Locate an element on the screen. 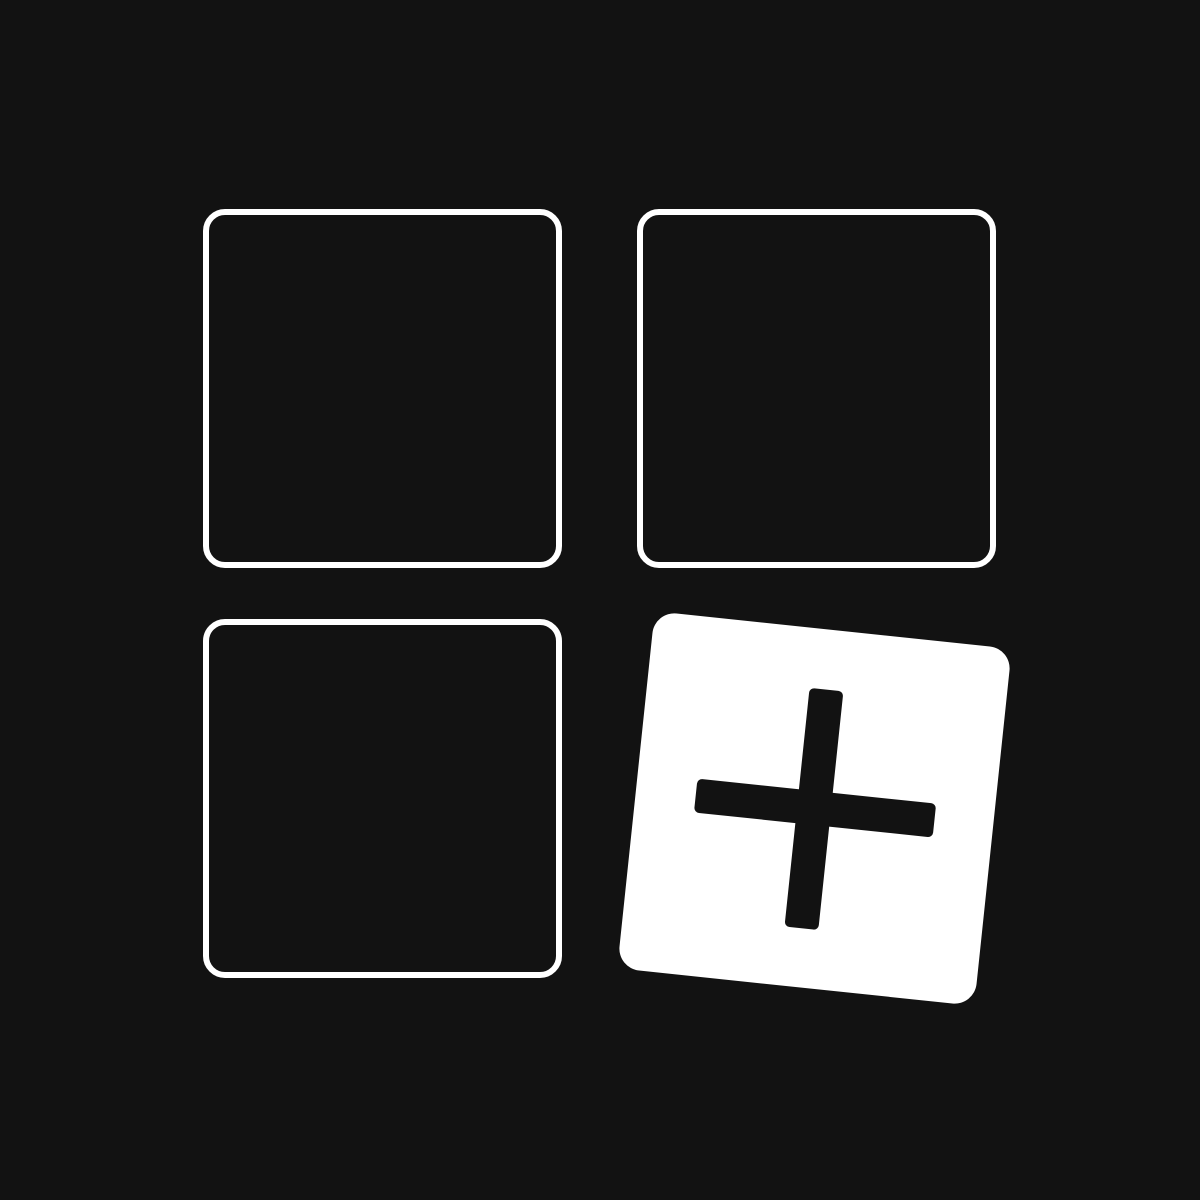 The image size is (1200, 1200). tile-outline-top-left is located at coordinates (382, 388).